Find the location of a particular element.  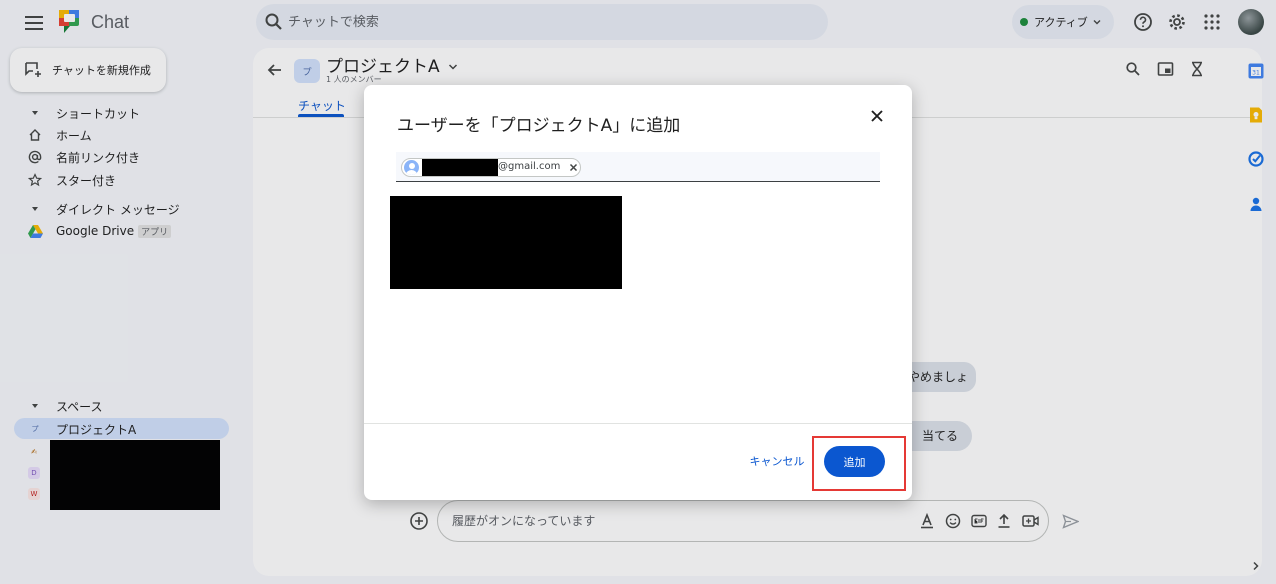

dialog-title: ユーザーを「プロジェクトA」に追加 is located at coordinates (539, 126).